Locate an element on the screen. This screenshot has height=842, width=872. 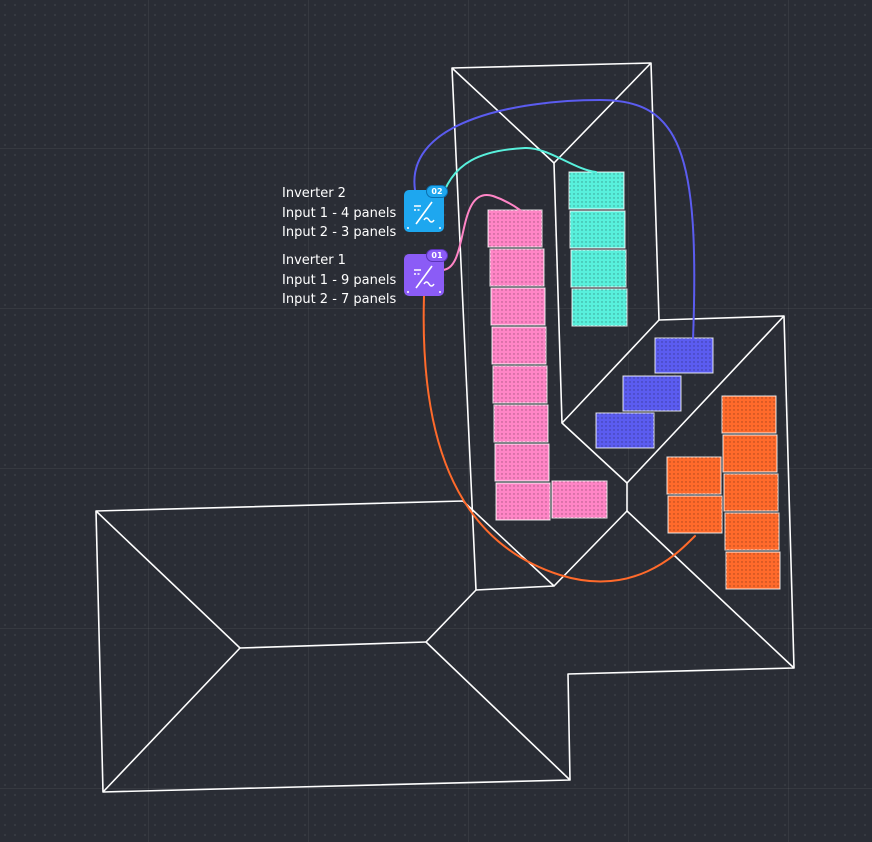
inverter2-input2-label: Input 2 - 3 panels is located at coordinates (339, 232).